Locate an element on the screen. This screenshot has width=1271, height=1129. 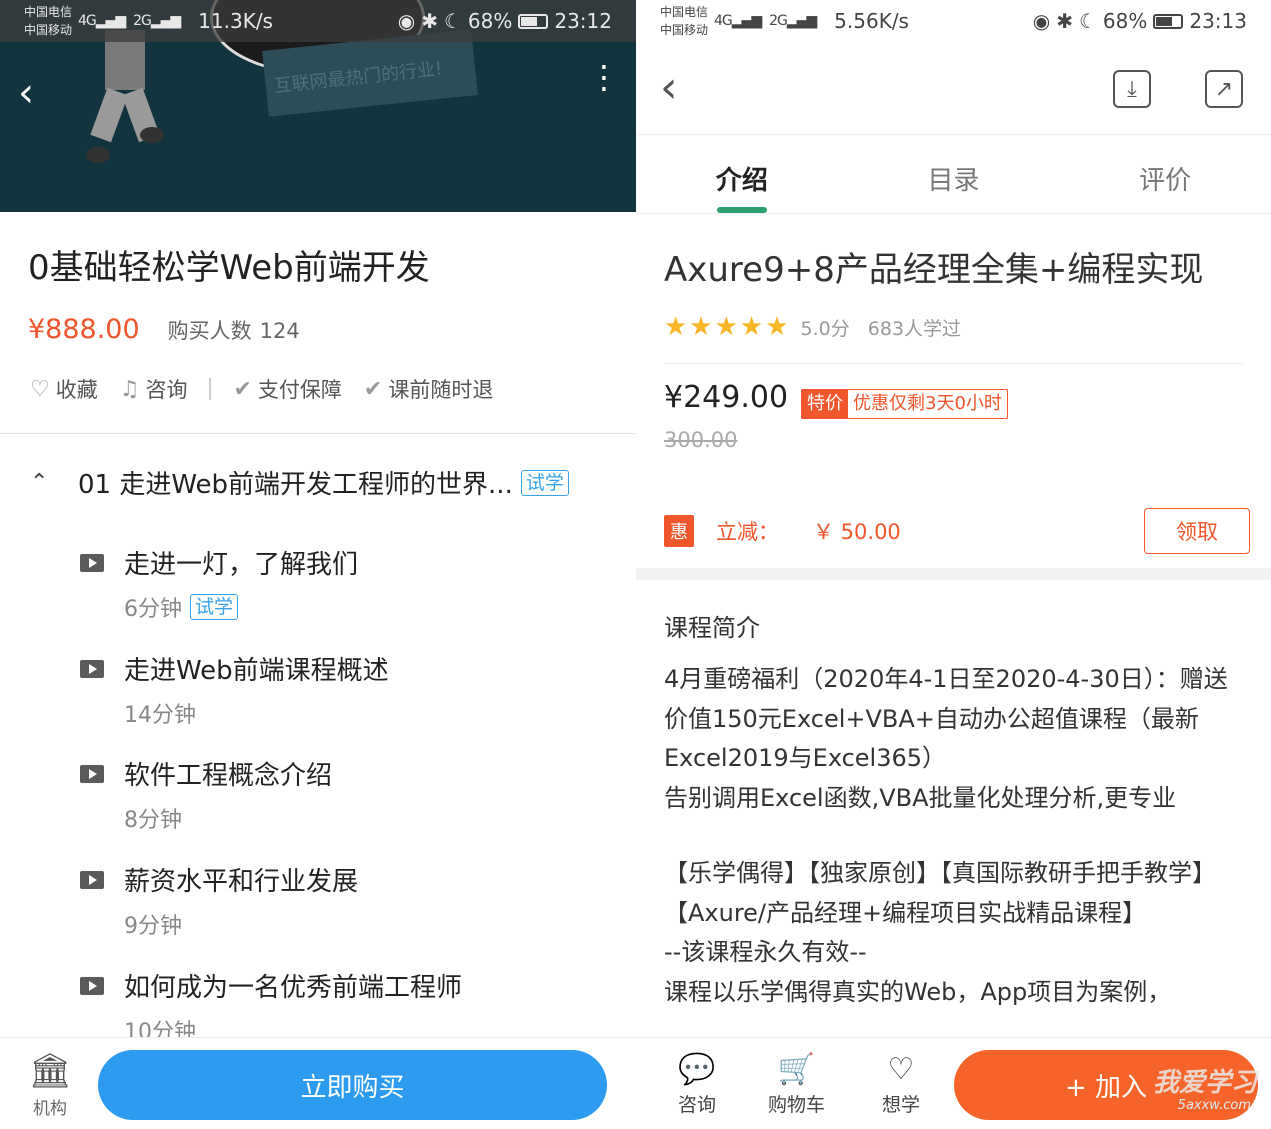
carrier-2: 中国移动 is located at coordinates (48, 30).